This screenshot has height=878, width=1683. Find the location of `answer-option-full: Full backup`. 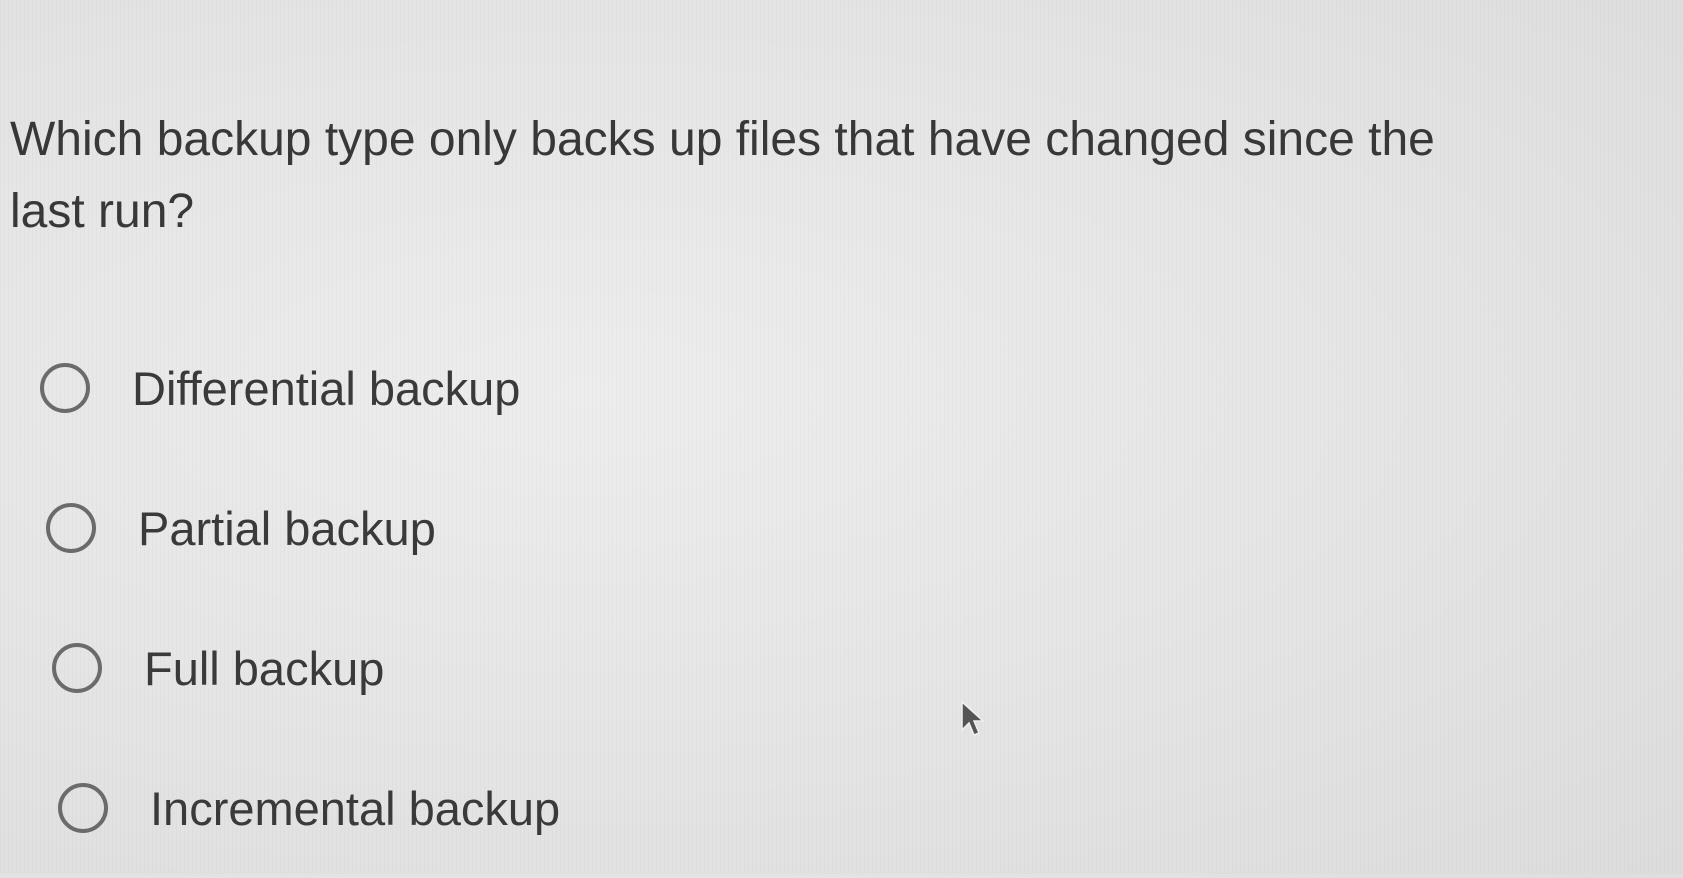

answer-option-full: Full backup is located at coordinates (770, 668).